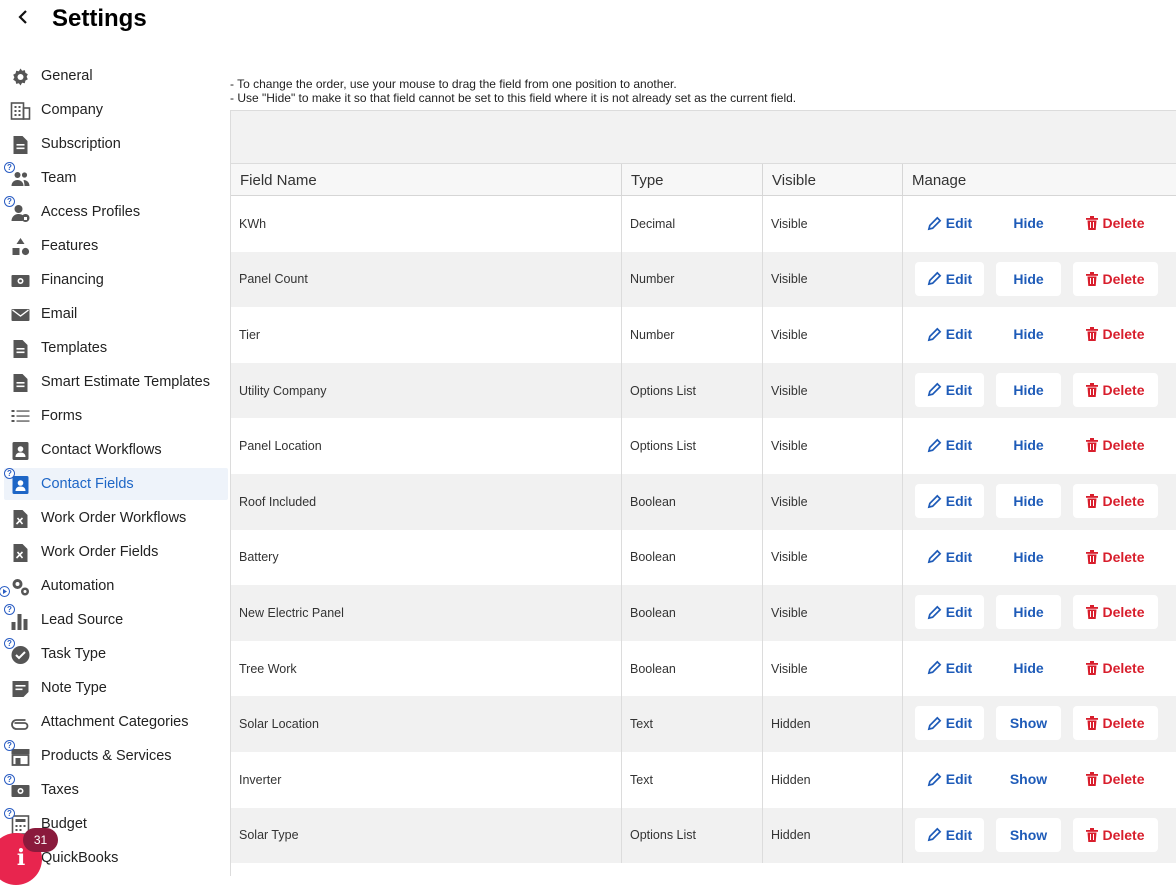 Image resolution: width=1176 pixels, height=885 pixels. Describe the element at coordinates (20, 553) in the screenshot. I see `tools-doc-icon` at that location.